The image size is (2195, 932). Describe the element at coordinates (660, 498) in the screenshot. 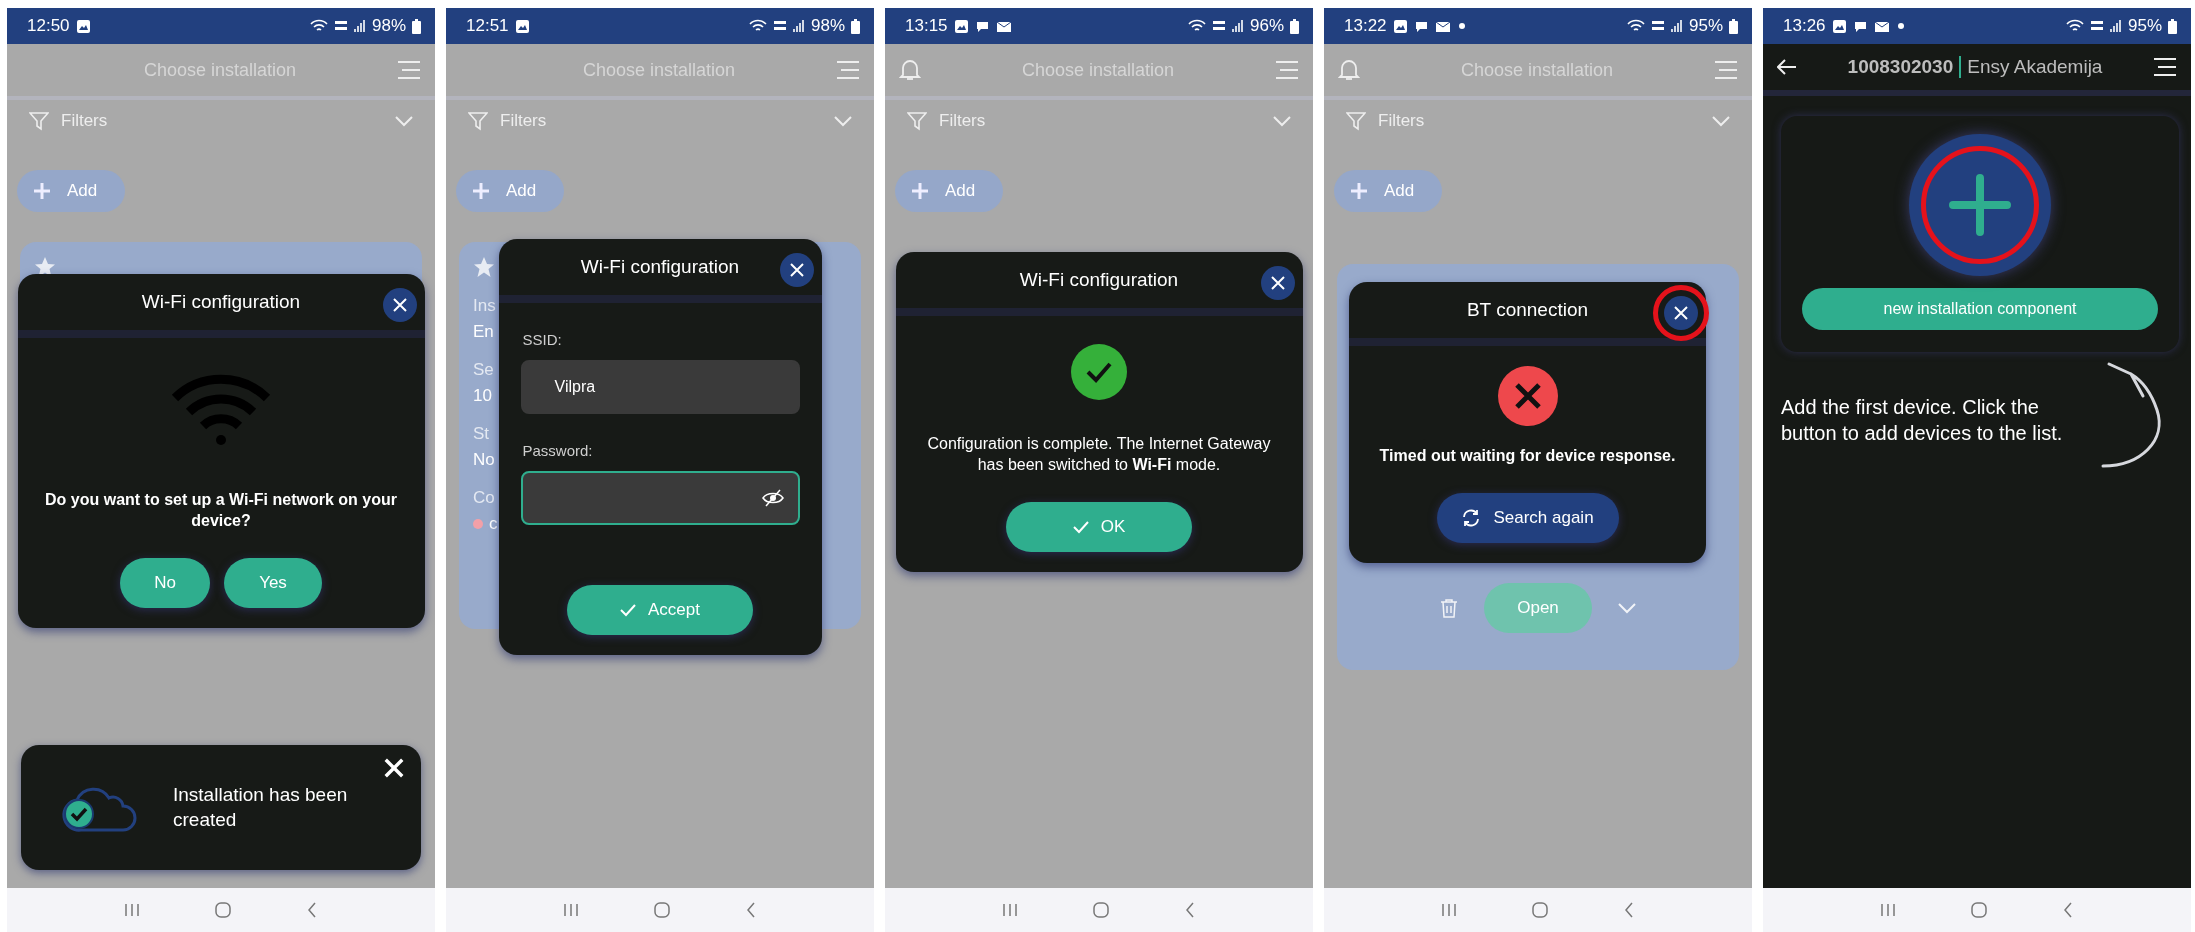

I see `input-field` at that location.